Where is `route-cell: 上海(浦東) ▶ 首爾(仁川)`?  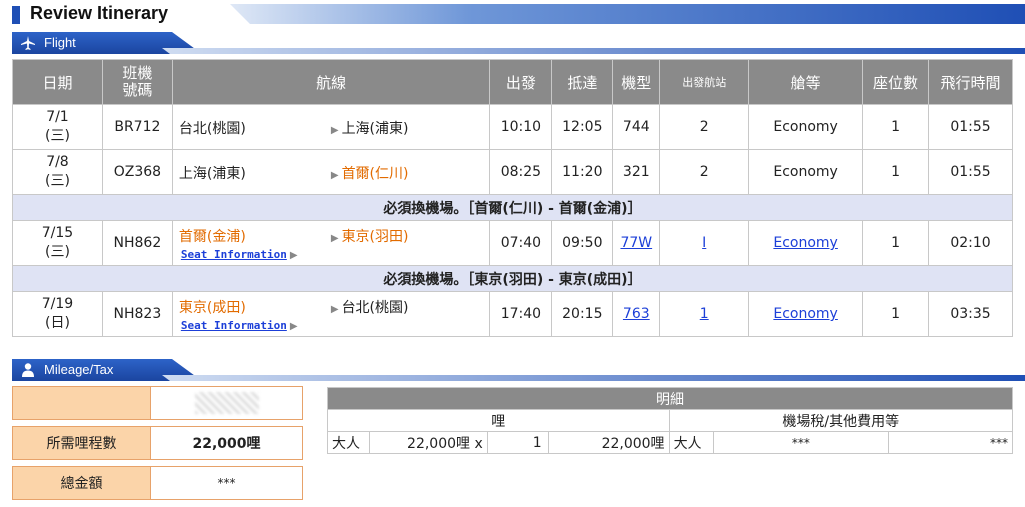
route-cell: 上海(浦東) ▶ 首爾(仁川) is located at coordinates (331, 172).